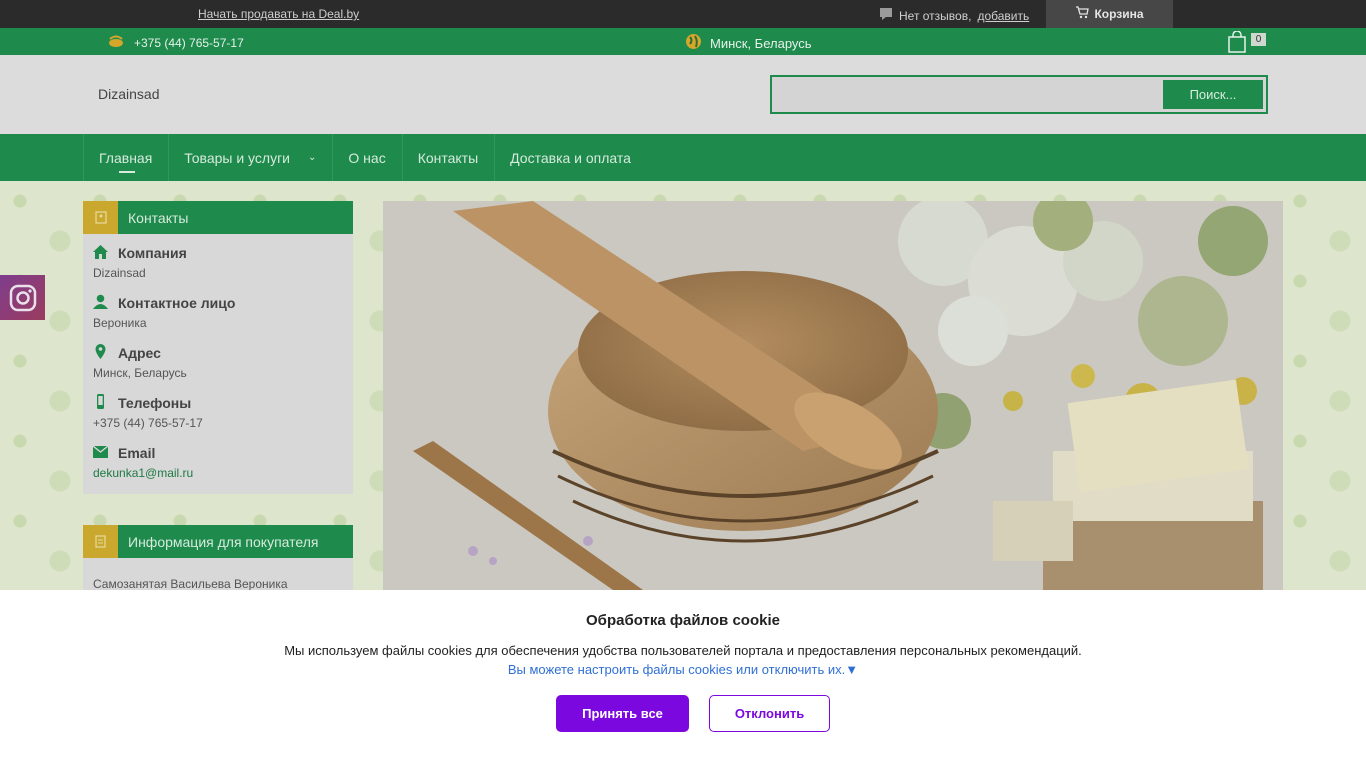 This screenshot has width=1366, height=768. Describe the element at coordinates (120, 323) in the screenshot. I see `contact-value: Вероника` at that location.